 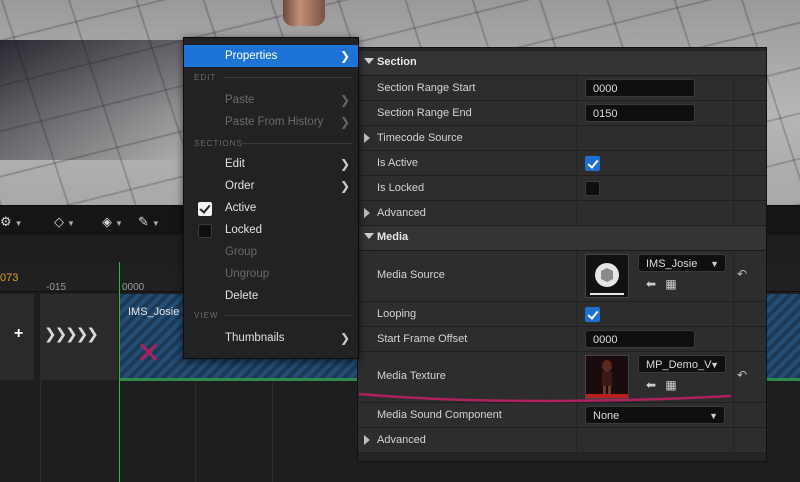 I want to click on add-track-icon: +, so click(x=18, y=334).